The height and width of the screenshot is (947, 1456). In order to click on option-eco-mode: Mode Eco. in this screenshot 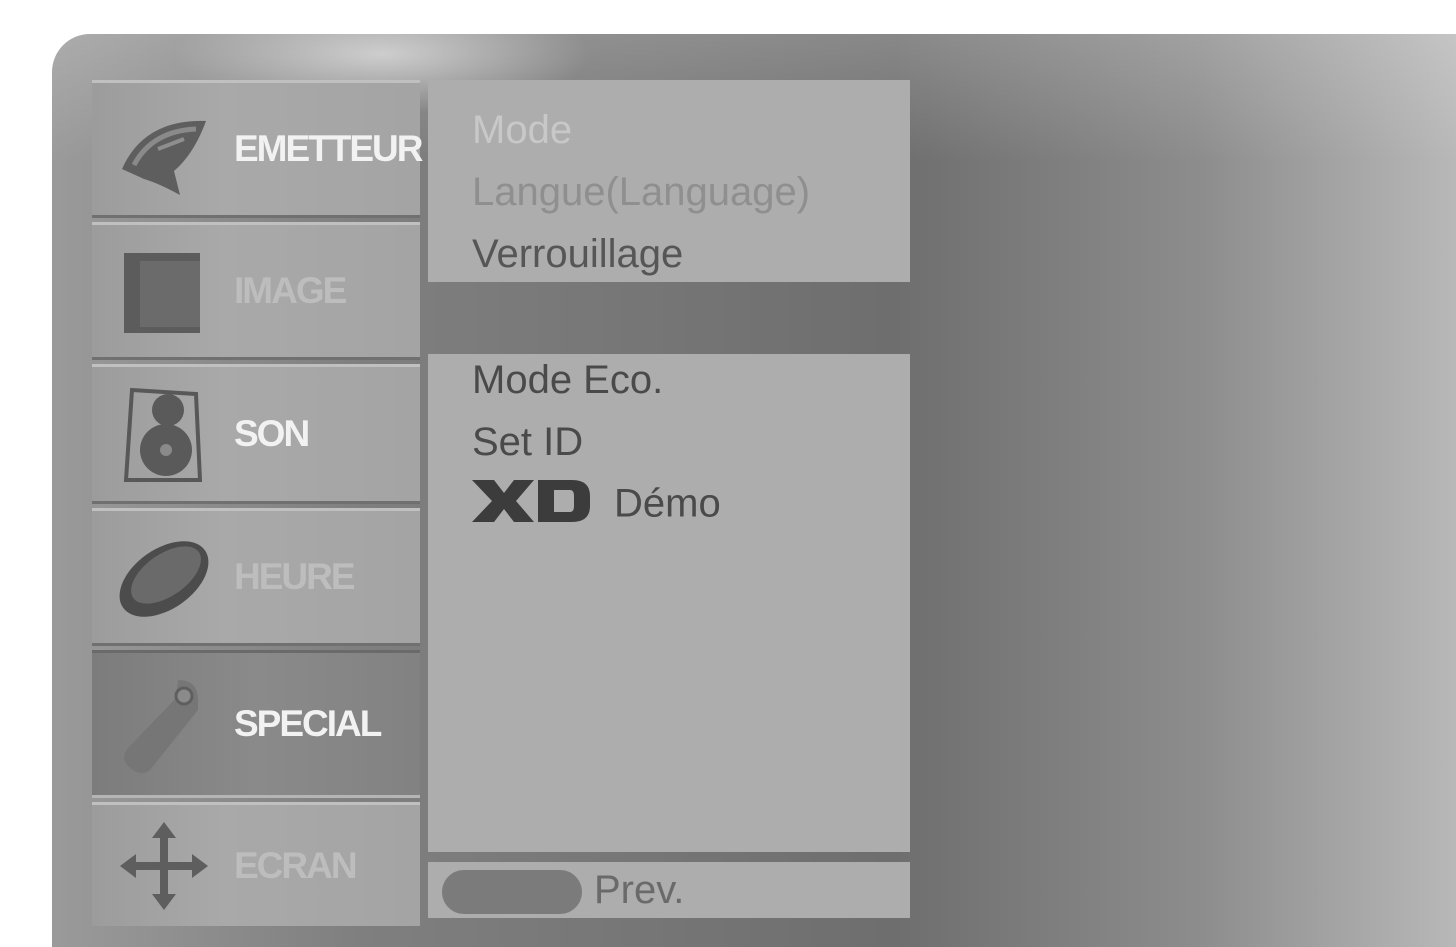, I will do `click(567, 380)`.